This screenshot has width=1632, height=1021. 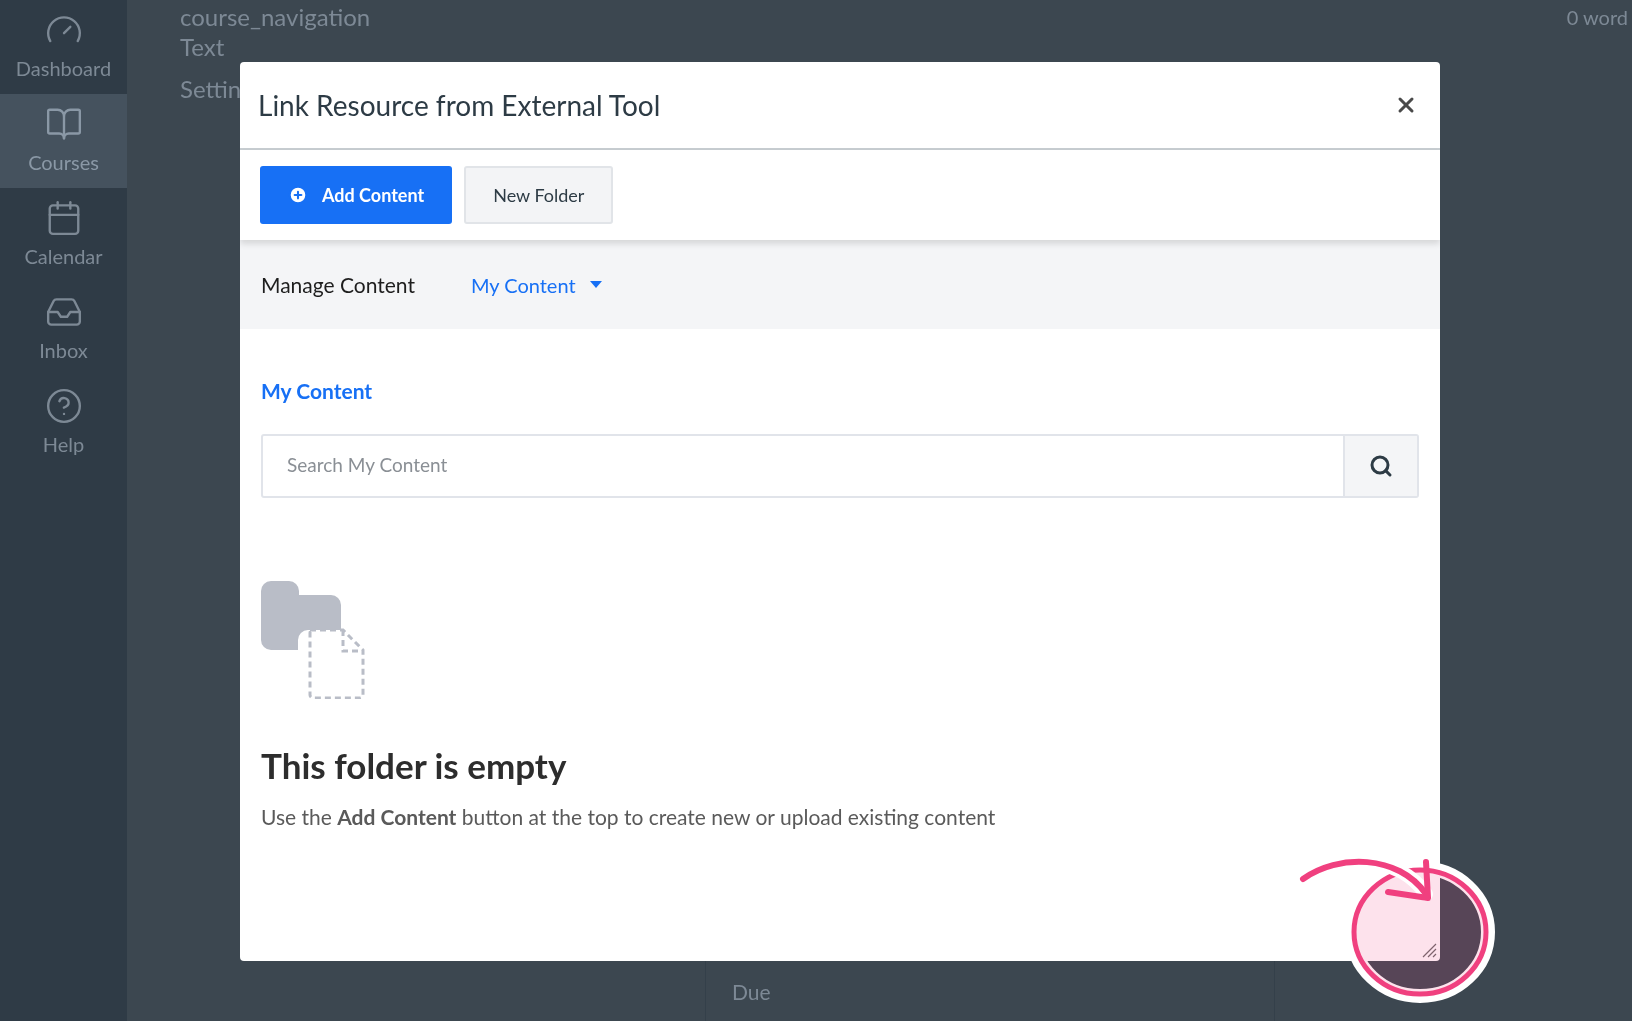 What do you see at coordinates (459, 105) in the screenshot?
I see `dialog-title: Link Resource from External Tool` at bounding box center [459, 105].